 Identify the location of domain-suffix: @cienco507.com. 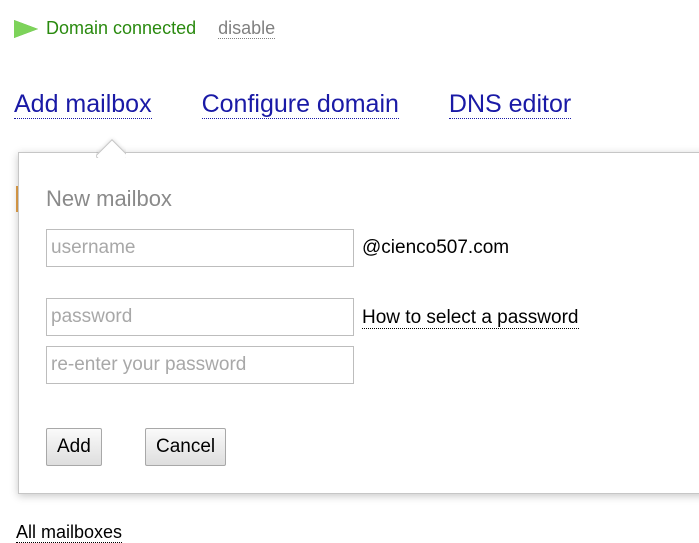
(436, 247).